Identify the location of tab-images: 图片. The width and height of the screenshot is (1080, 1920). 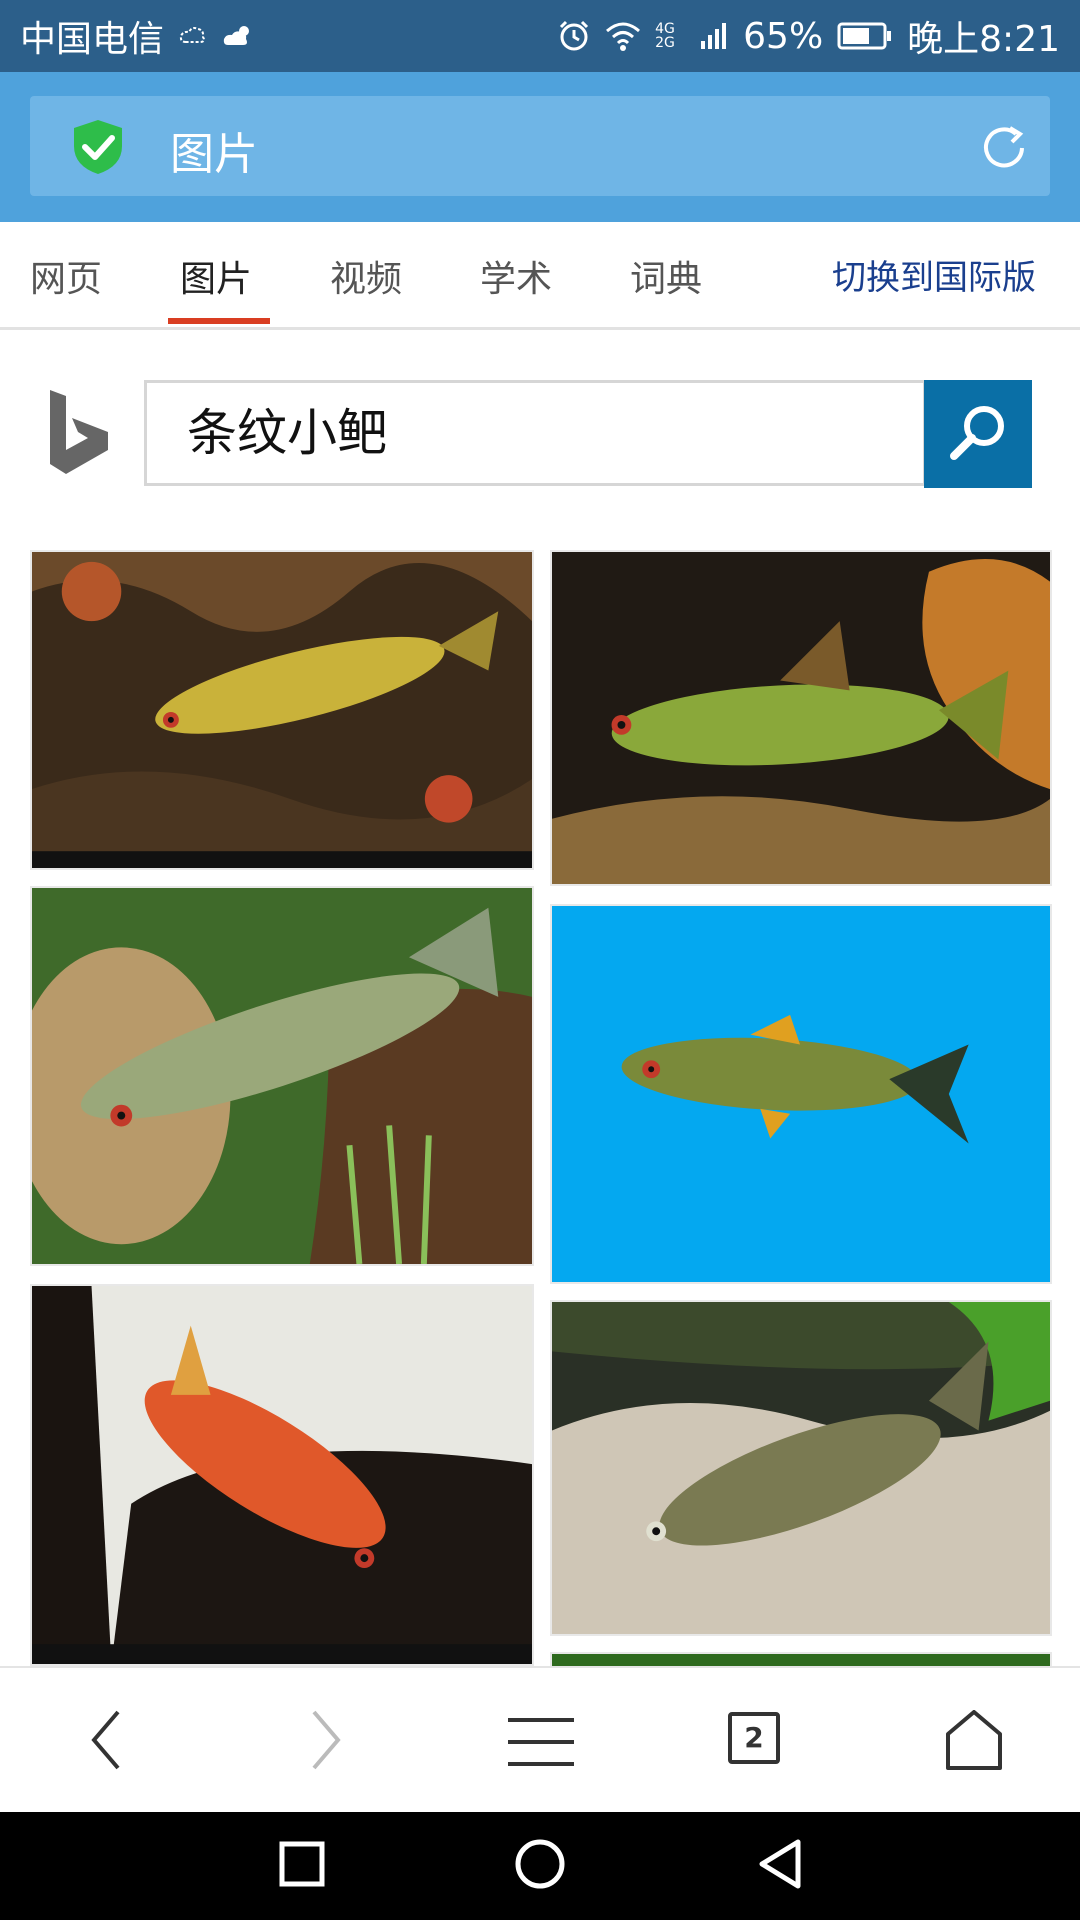
(216, 276).